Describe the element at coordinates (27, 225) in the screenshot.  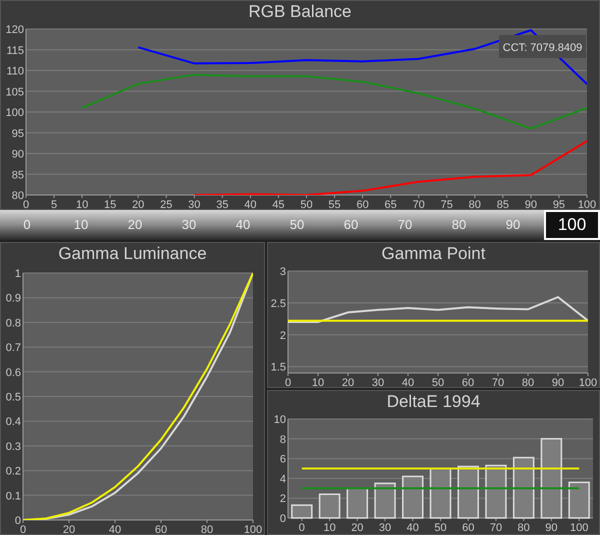
I see `level-step: 0` at that location.